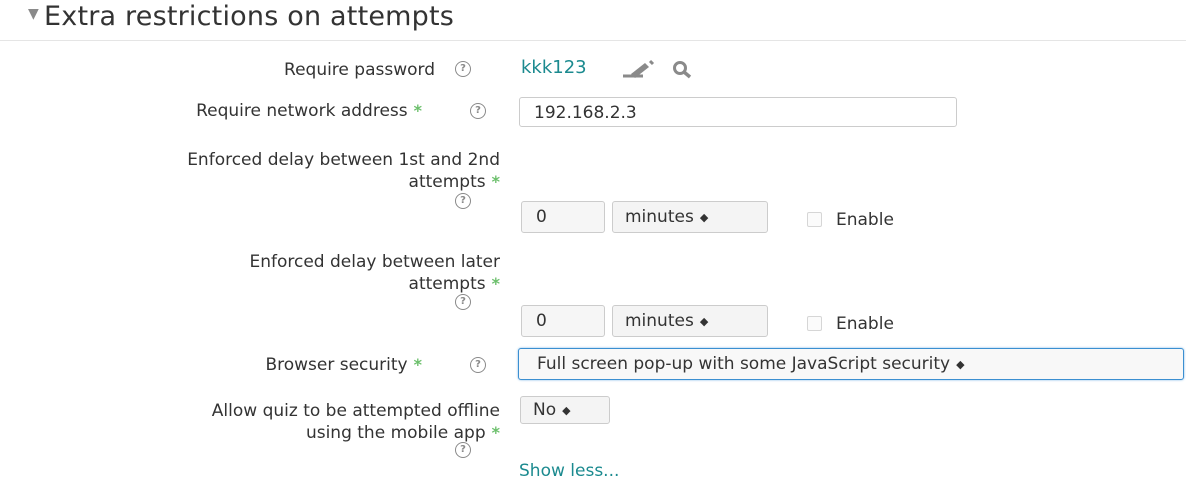 This screenshot has height=481, width=1186. I want to click on delay-first-enable-label: Enable, so click(865, 220).